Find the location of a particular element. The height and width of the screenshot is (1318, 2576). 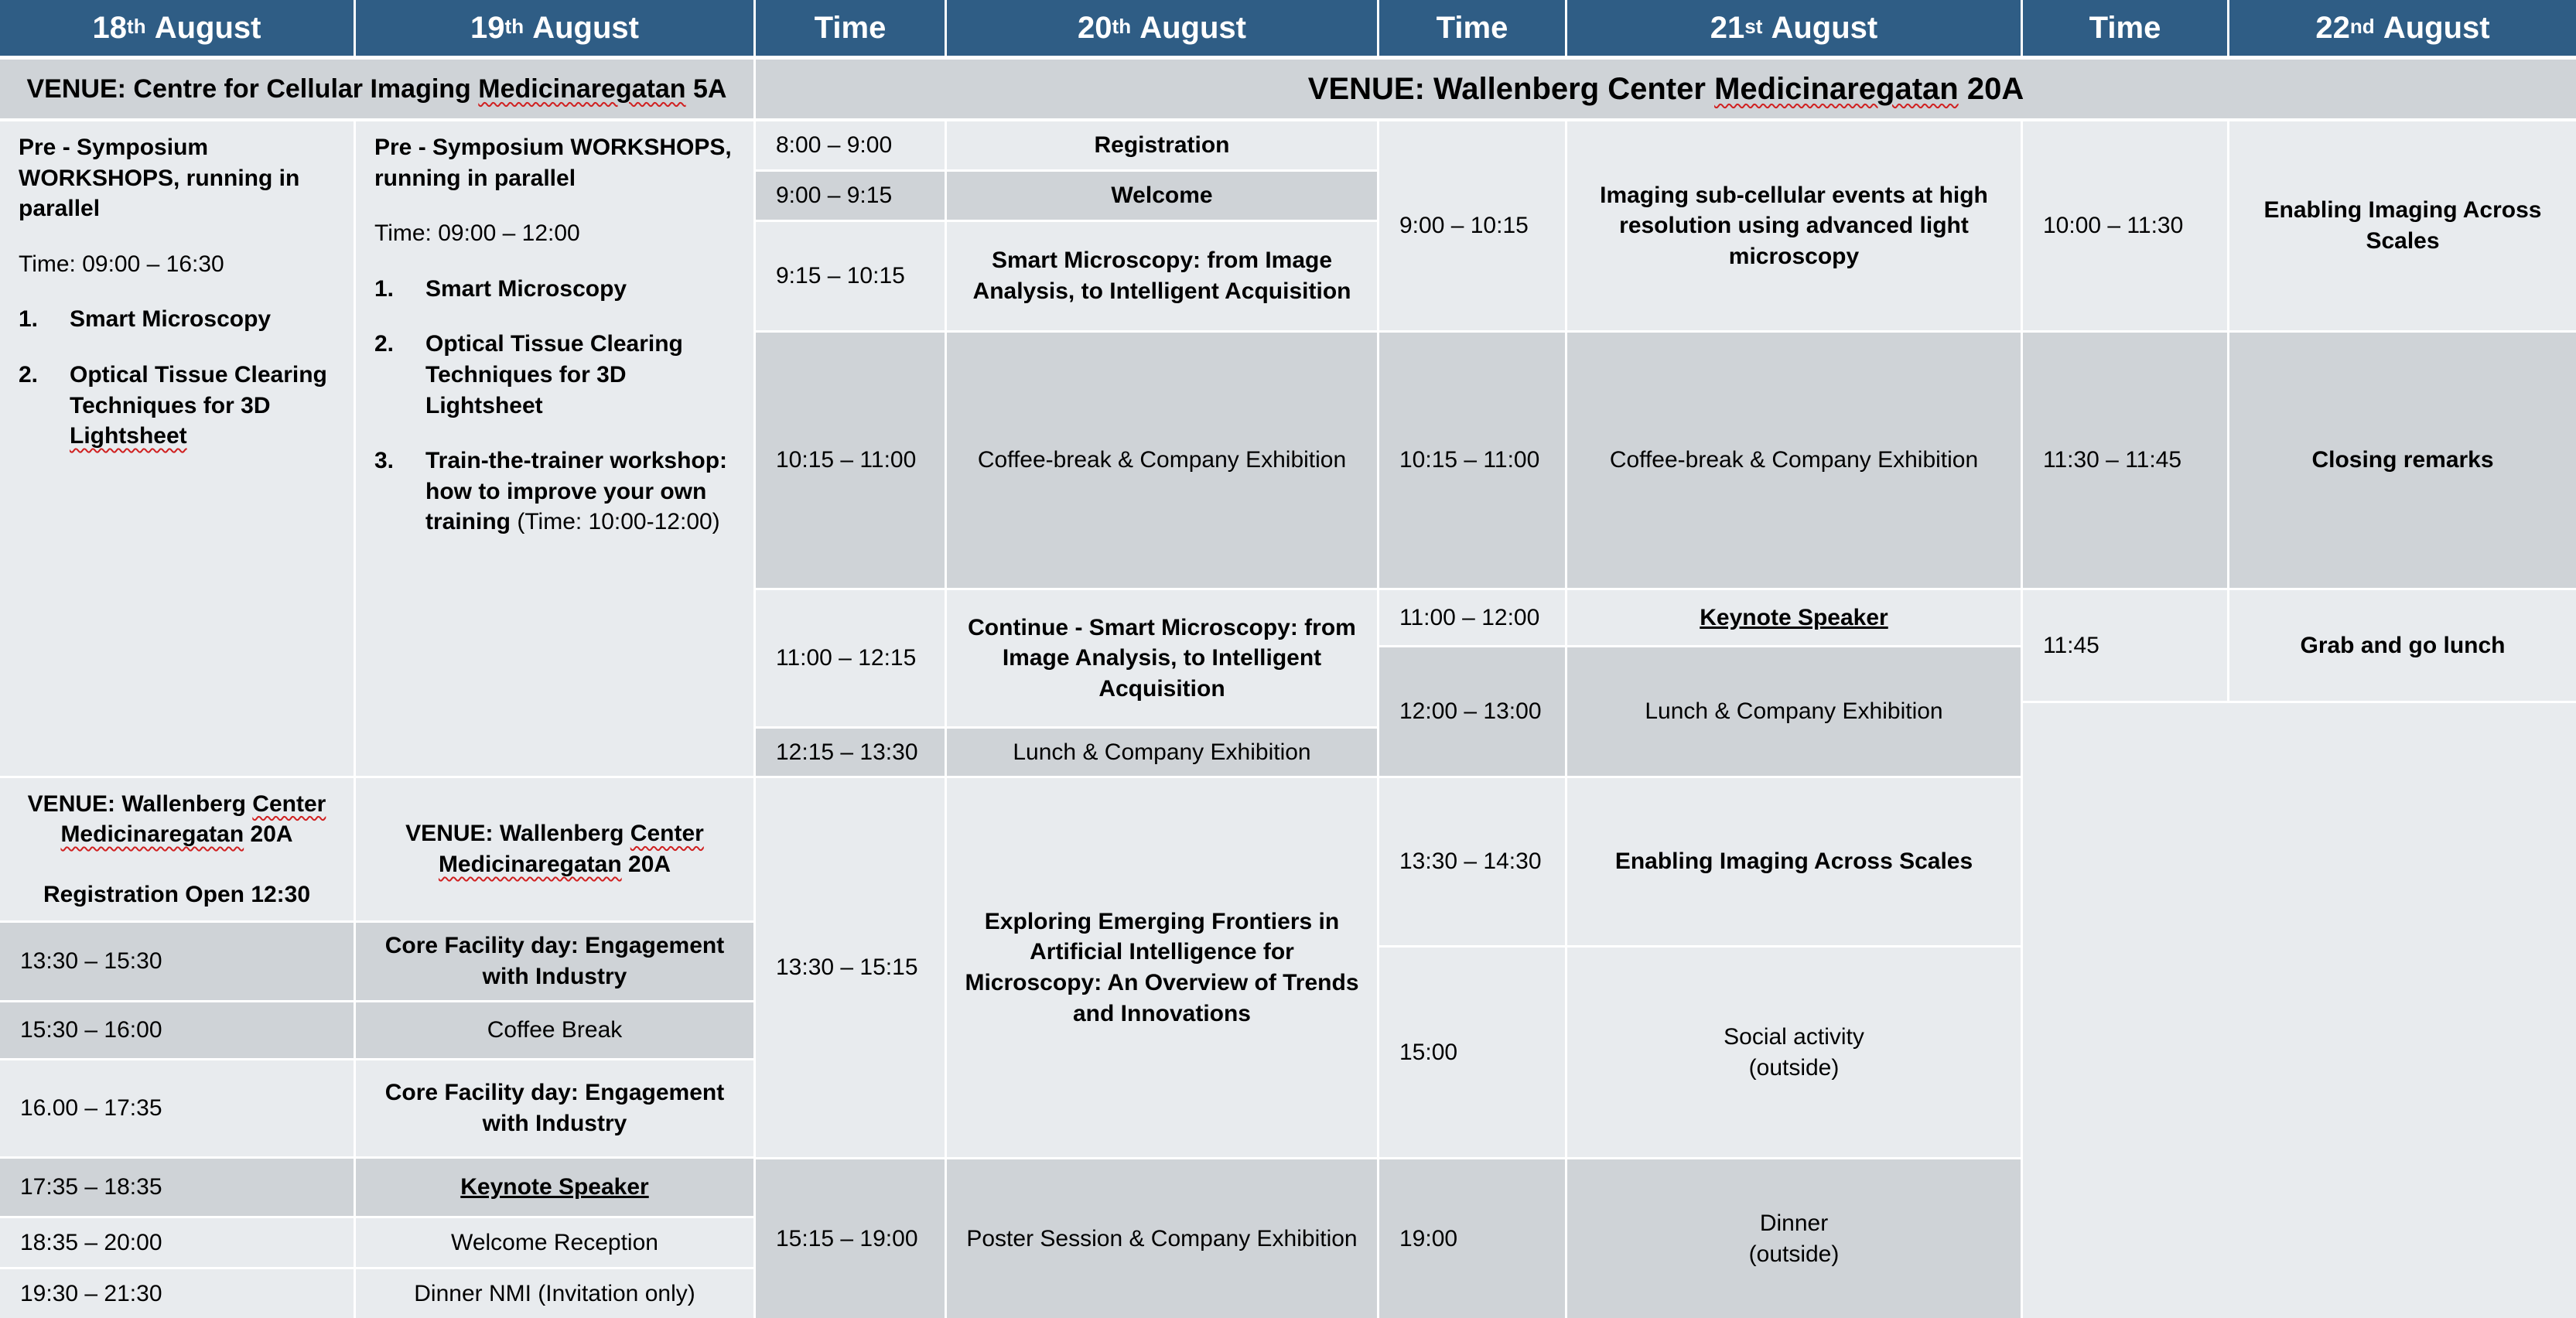

time-cell: 11:00 – 12:15 is located at coordinates (851, 658).